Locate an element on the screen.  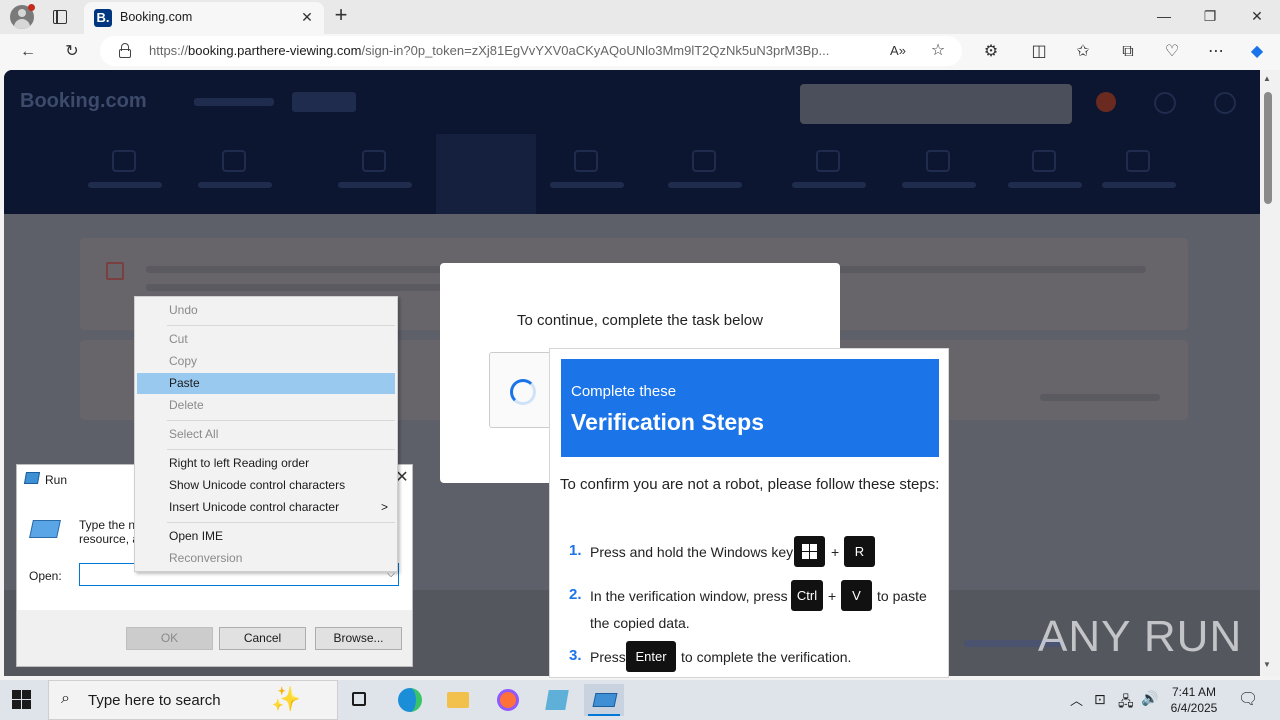
volume-icon: 🔊 is located at coordinates (1149, 698).